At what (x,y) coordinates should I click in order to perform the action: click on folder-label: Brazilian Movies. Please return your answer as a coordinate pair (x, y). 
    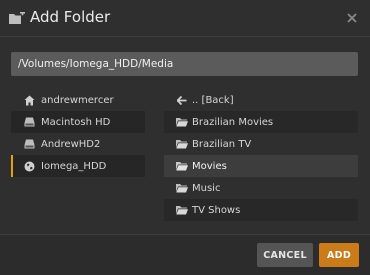
    Looking at the image, I should click on (233, 122).